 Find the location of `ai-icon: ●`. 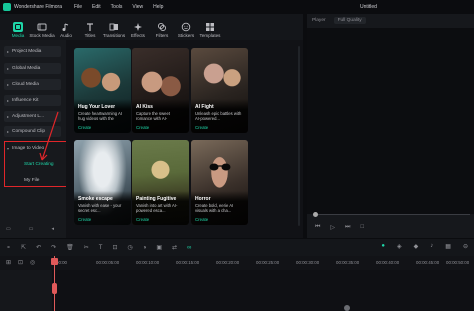

ai-icon: ● is located at coordinates (383, 246).